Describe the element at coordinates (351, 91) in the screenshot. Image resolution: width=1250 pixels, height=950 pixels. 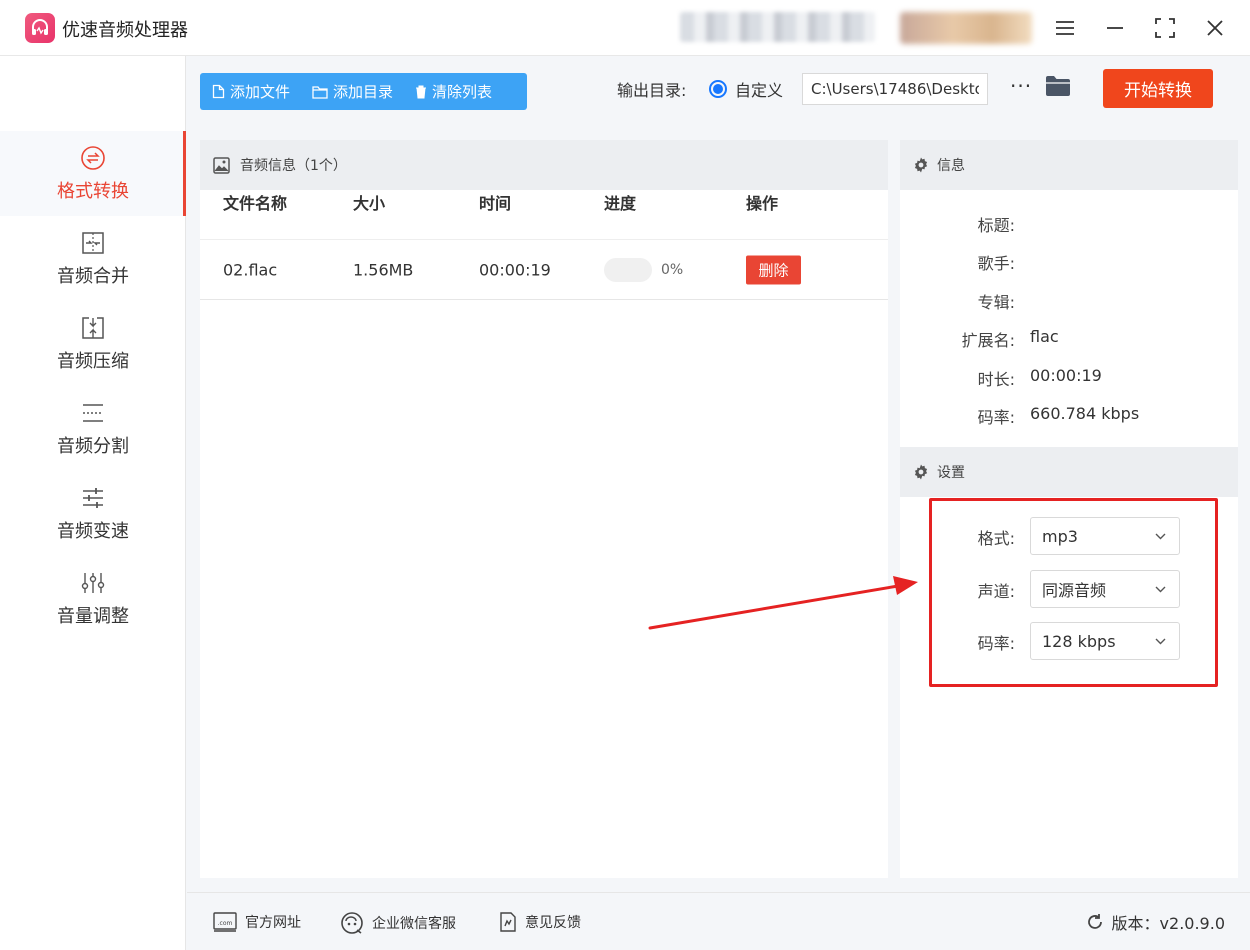
I see `add-directory-button: 添加目录` at that location.